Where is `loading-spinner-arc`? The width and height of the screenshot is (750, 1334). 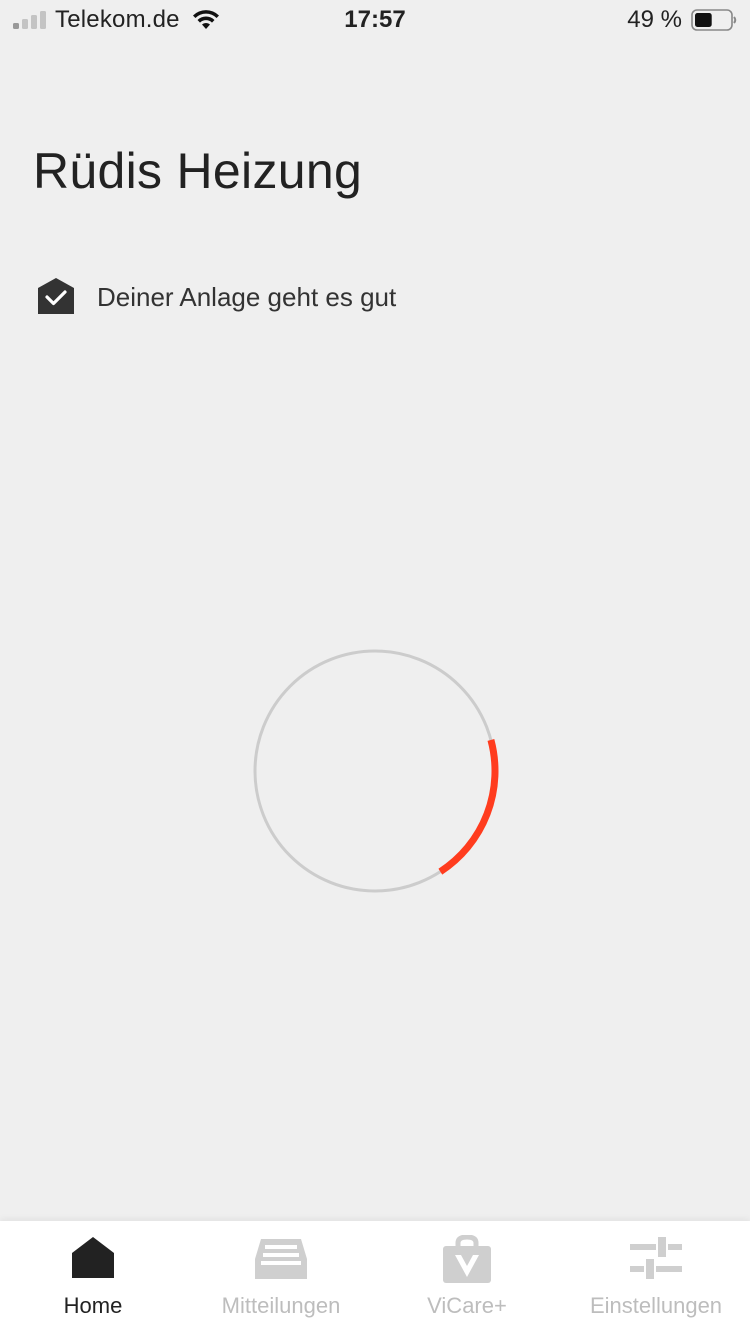 loading-spinner-arc is located at coordinates (468, 807).